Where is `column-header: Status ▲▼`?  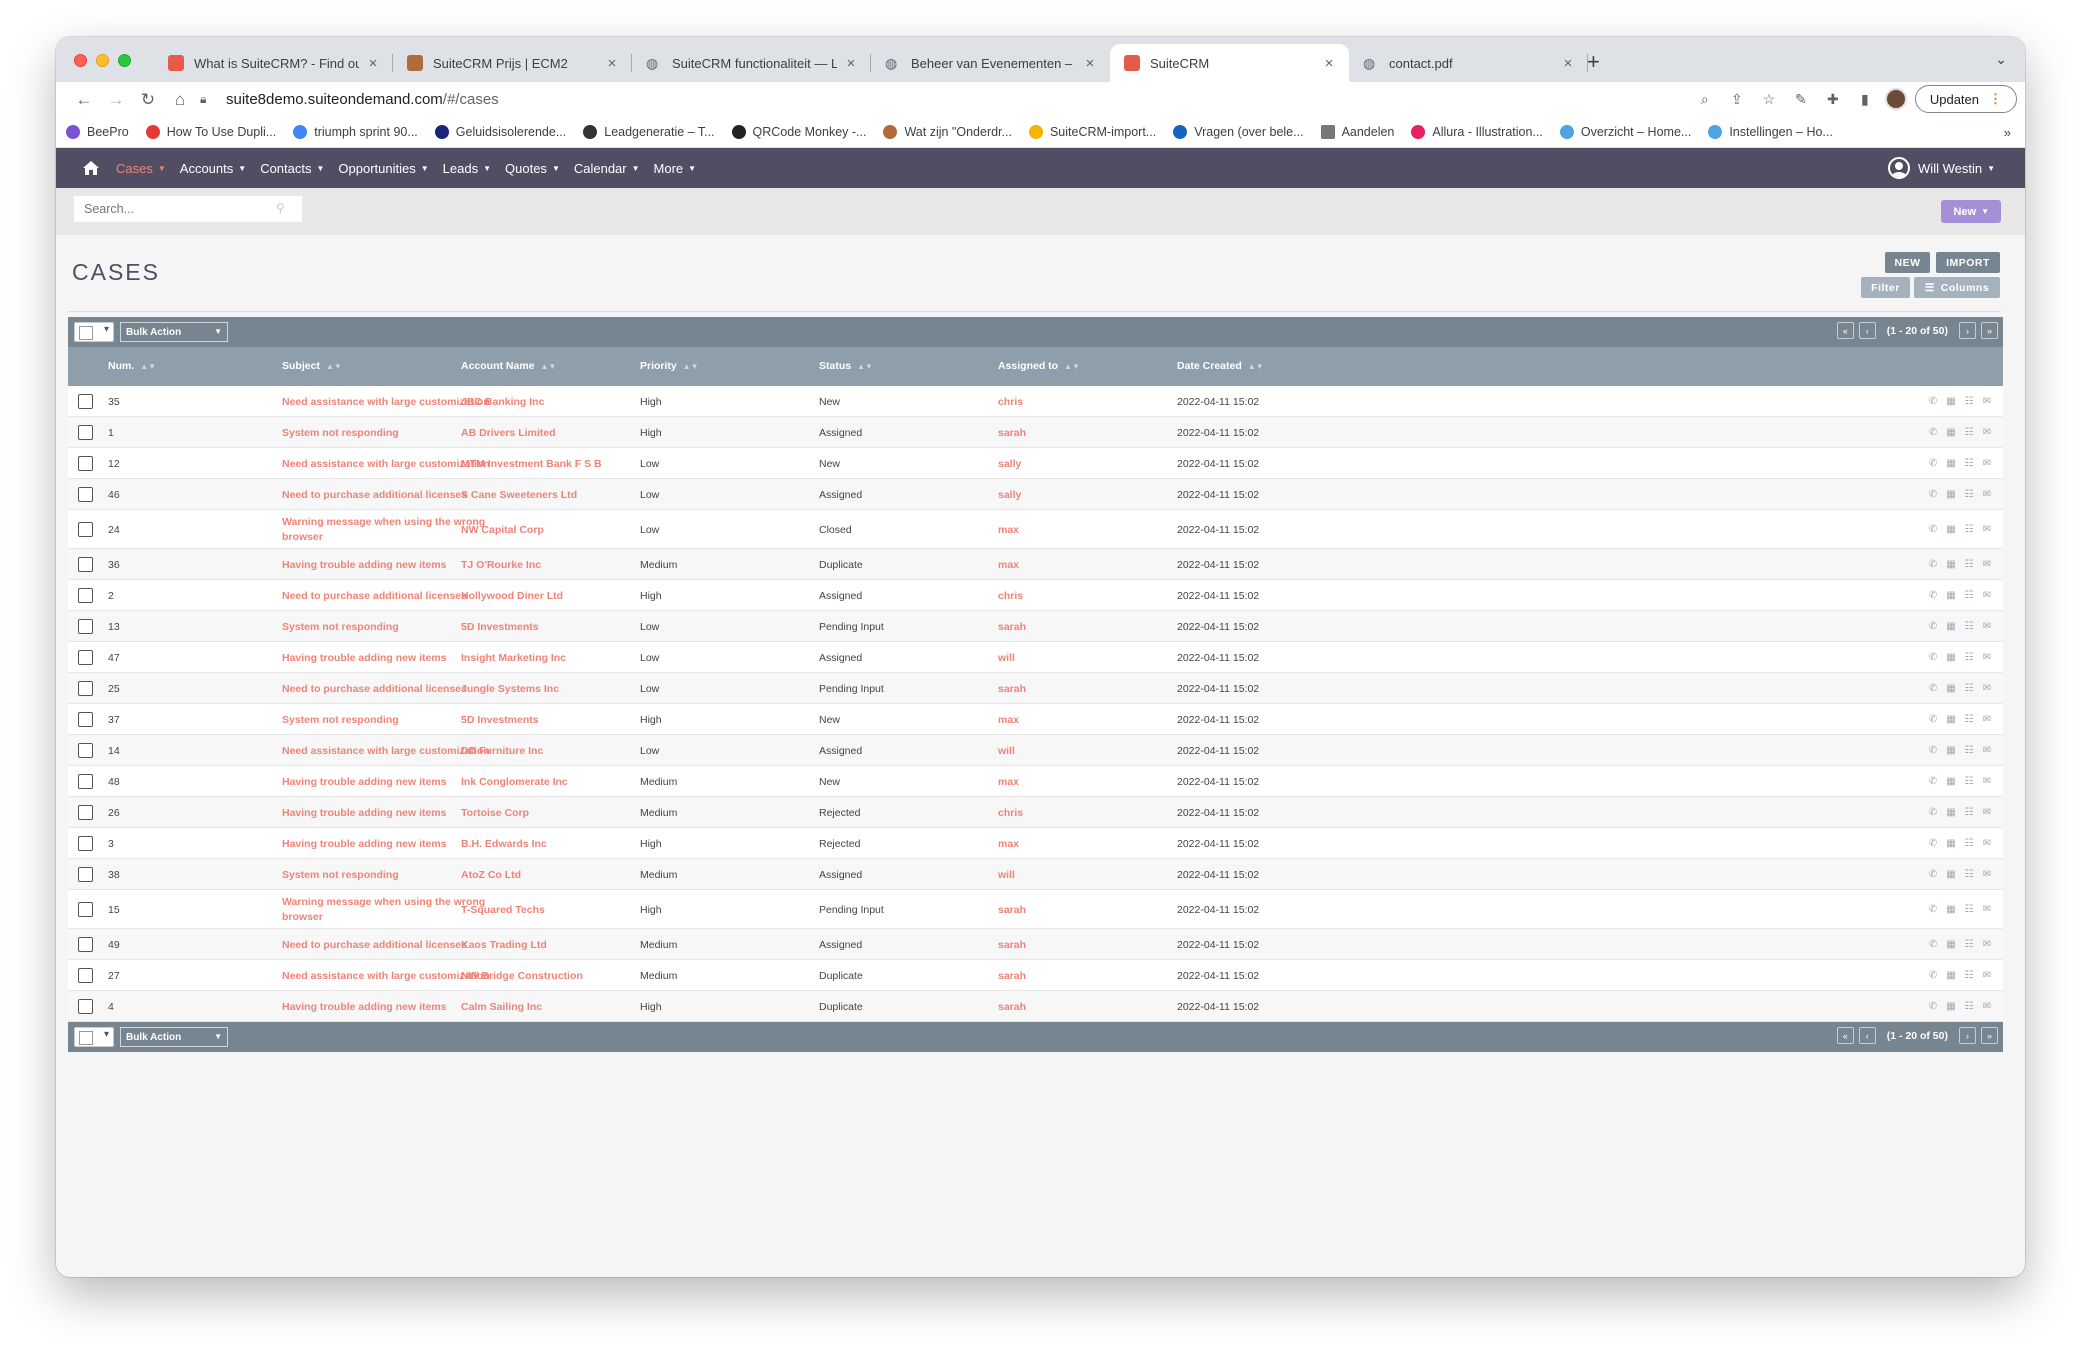
column-header: Status ▲▼ is located at coordinates (846, 366).